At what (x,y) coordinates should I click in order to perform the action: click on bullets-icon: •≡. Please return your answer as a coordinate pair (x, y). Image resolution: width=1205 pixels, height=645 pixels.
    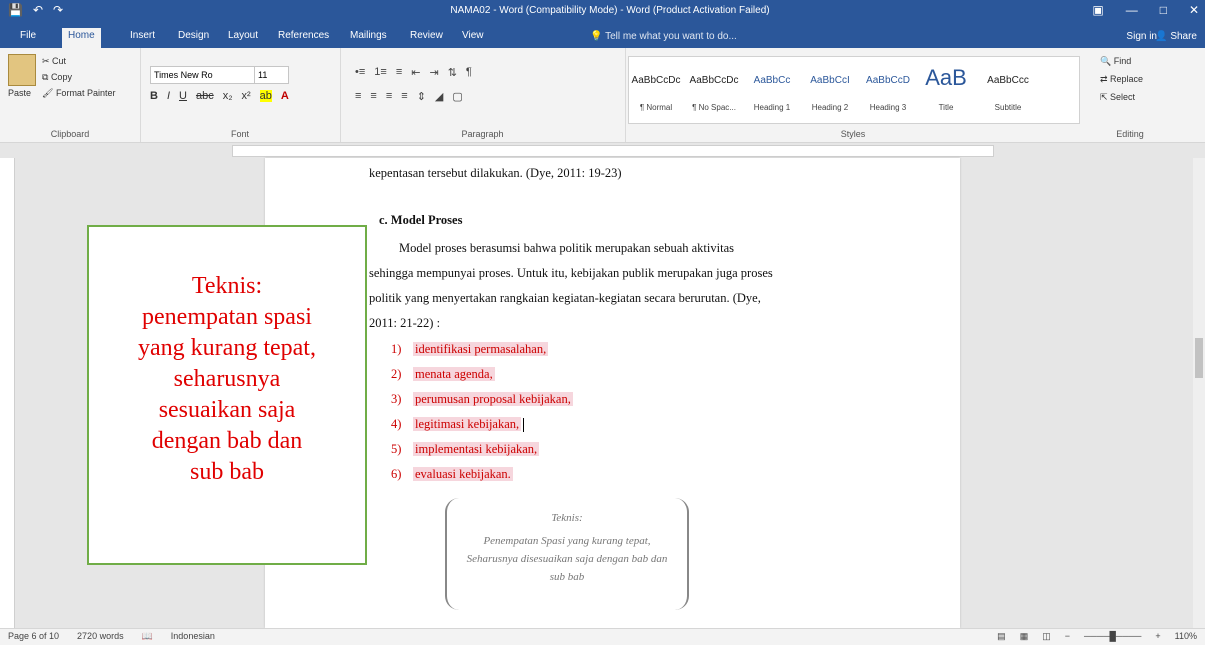
    Looking at the image, I should click on (360, 72).